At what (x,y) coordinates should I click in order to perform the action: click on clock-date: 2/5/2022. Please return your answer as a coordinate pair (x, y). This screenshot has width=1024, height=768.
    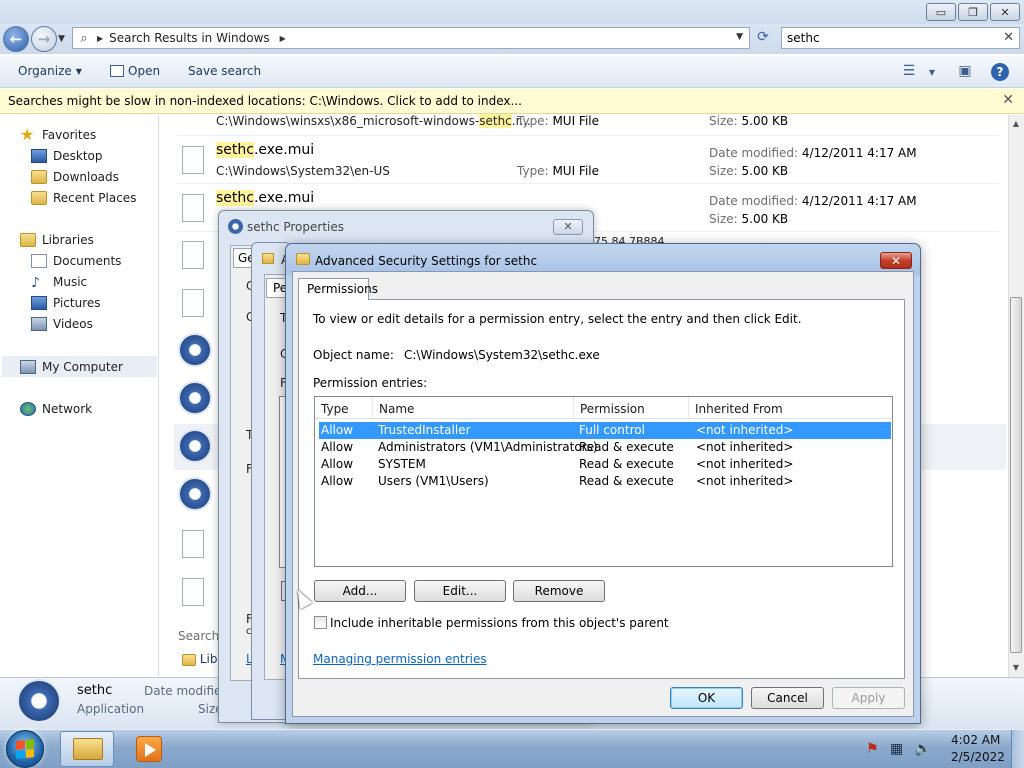
    Looking at the image, I should click on (978, 757).